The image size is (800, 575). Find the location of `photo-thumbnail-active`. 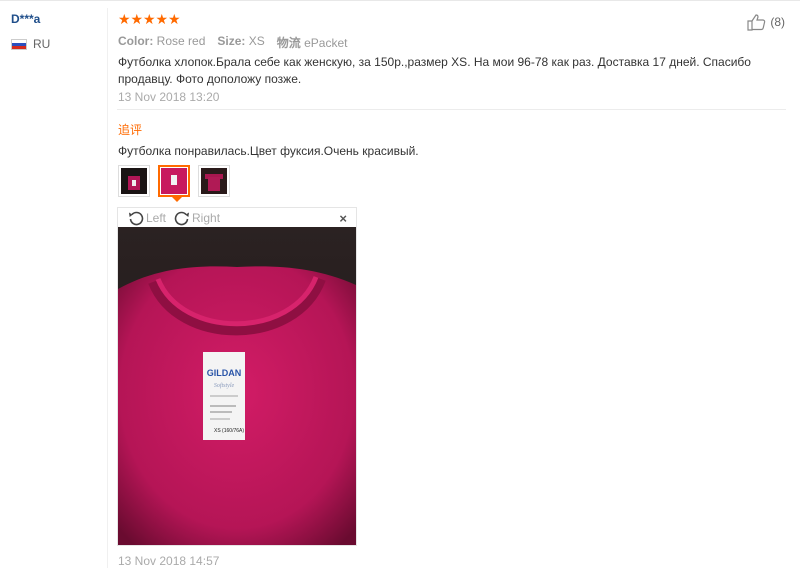

photo-thumbnail-active is located at coordinates (174, 183).